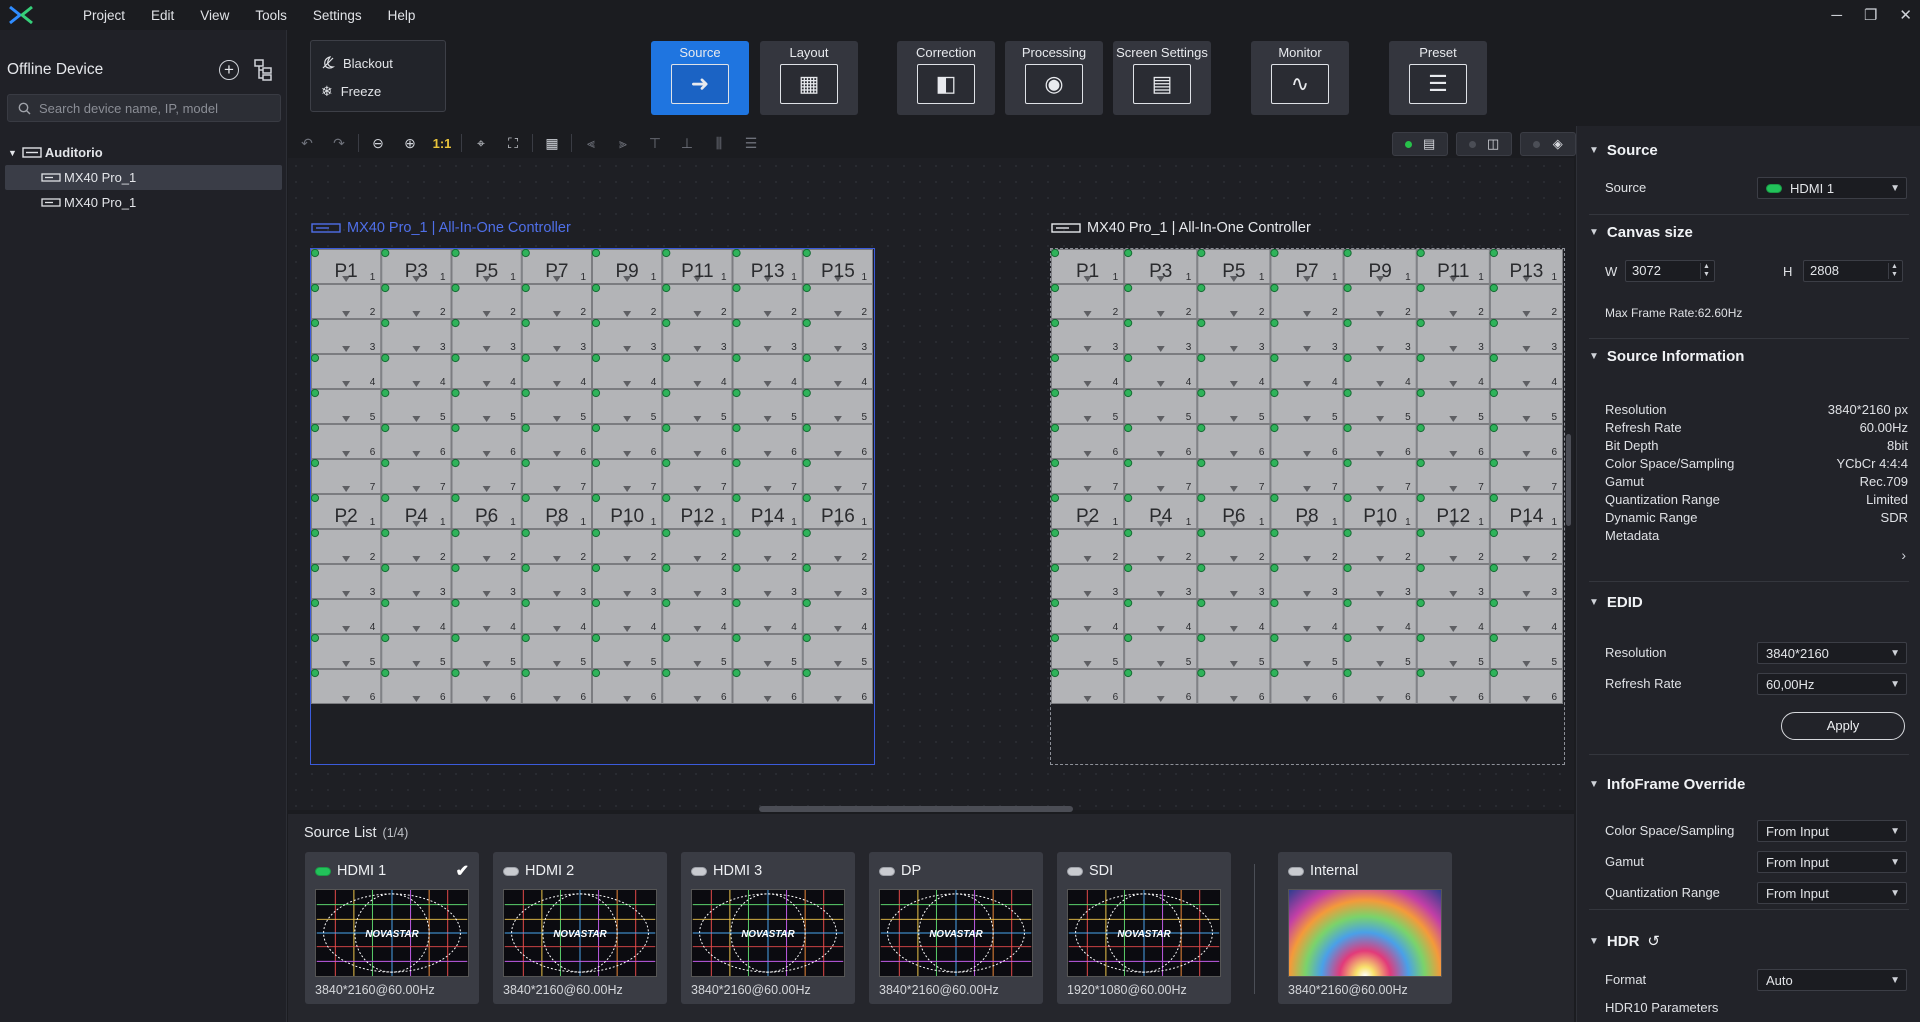 This screenshot has height=1022, width=1920. I want to click on section-source-info: ▼ Source Information, so click(1666, 356).